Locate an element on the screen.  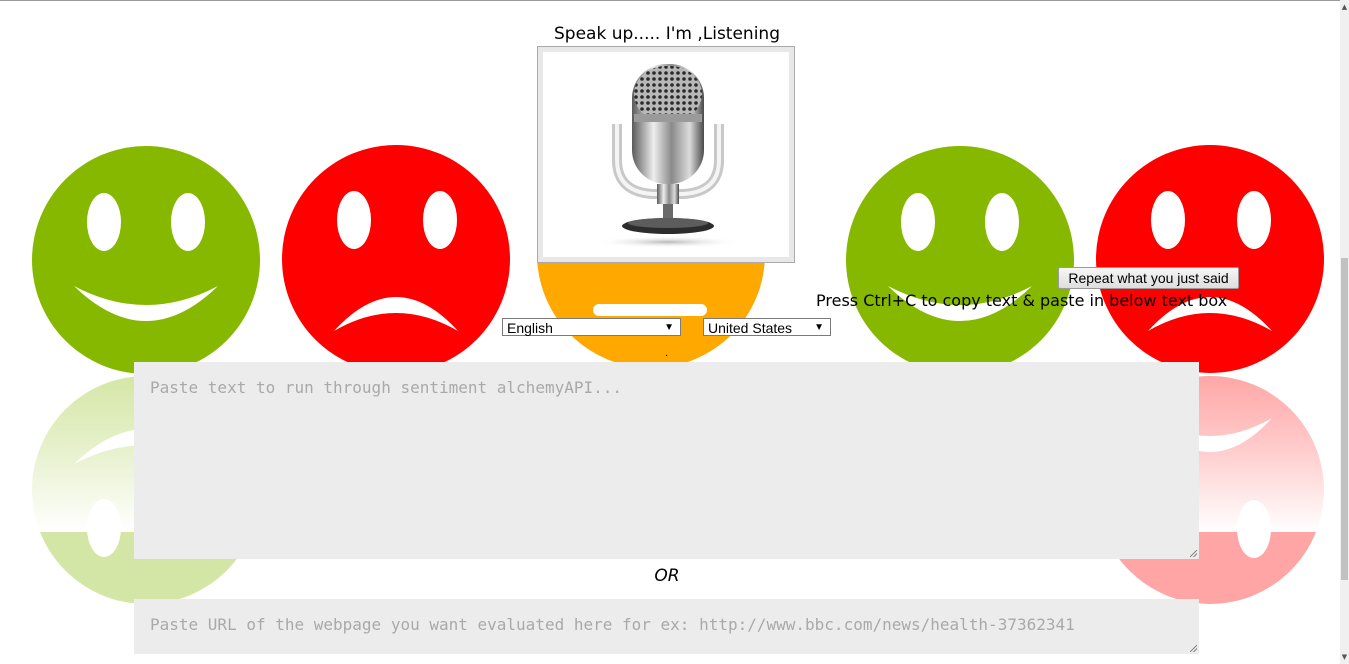
repeat-button: Repeat what you just said is located at coordinates (1148, 278).